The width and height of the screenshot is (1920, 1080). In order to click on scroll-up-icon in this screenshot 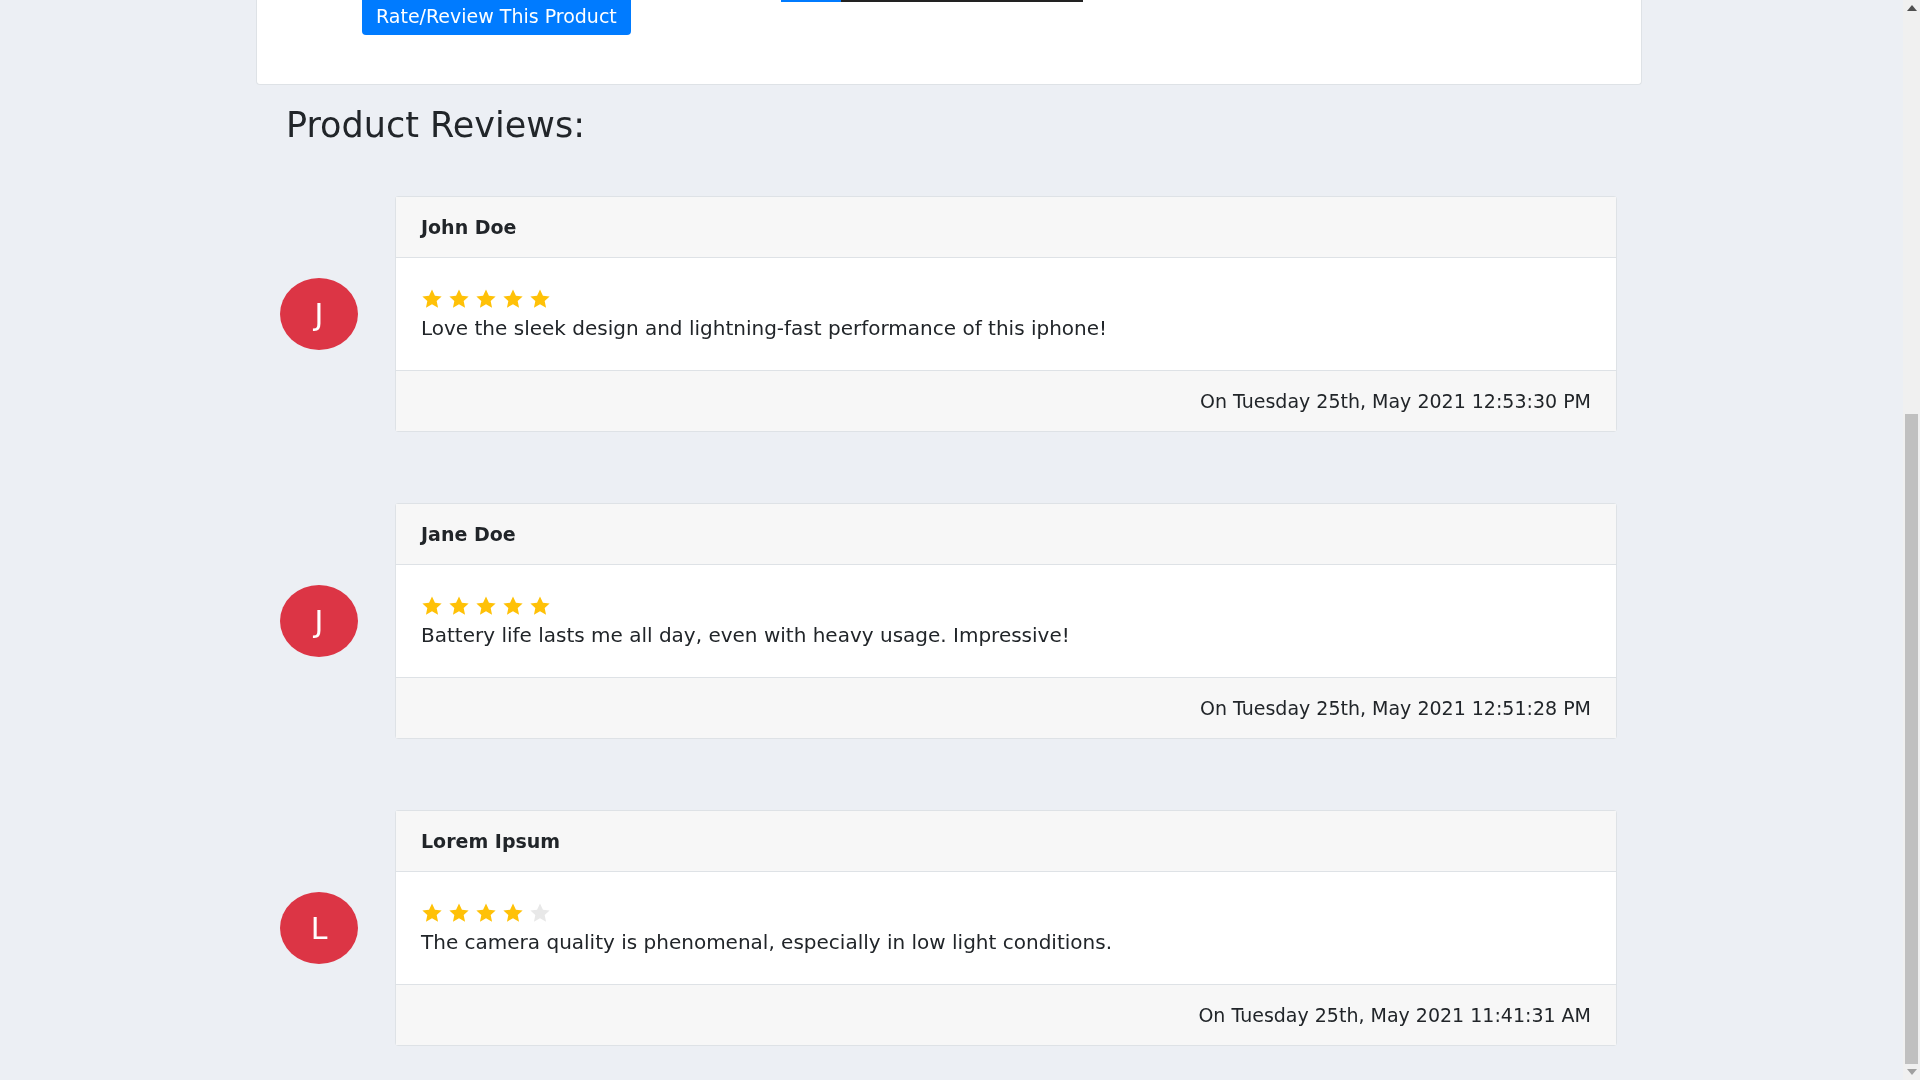, I will do `click(1911, 8)`.